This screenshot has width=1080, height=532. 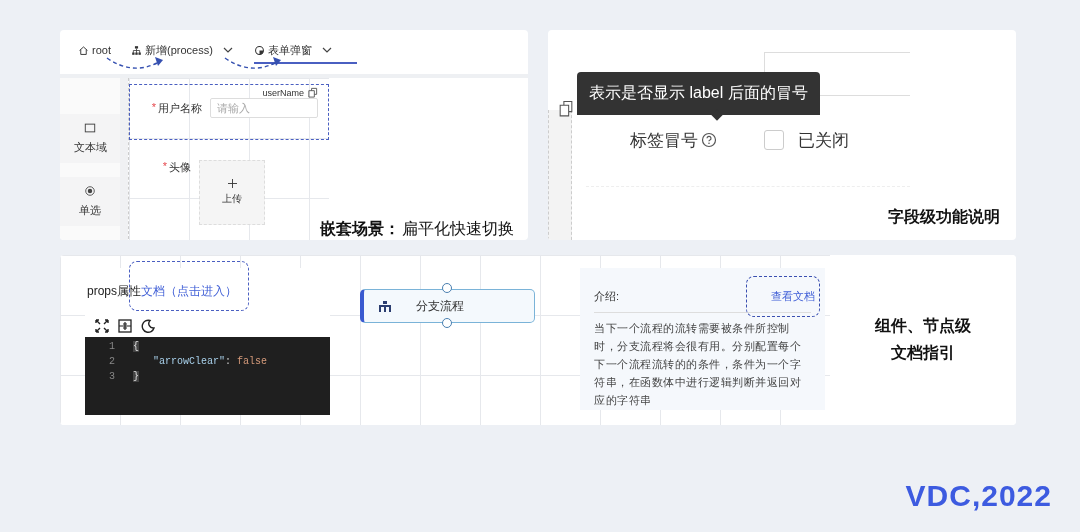 What do you see at coordinates (189, 291) in the screenshot?
I see `docs-link: 文档（点击进入）` at bounding box center [189, 291].